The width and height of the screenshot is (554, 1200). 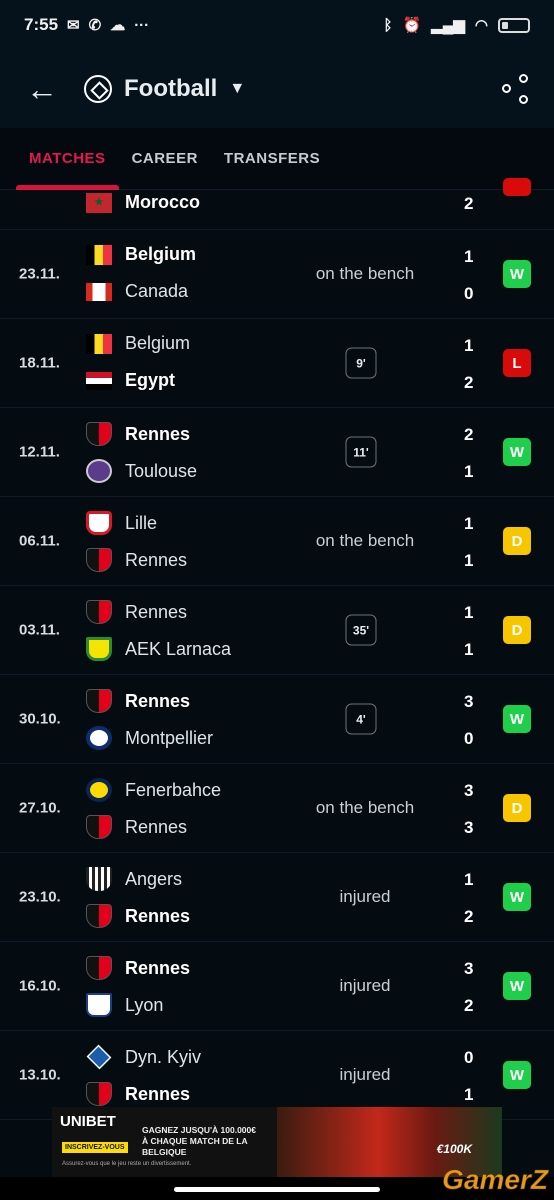 I want to click on ad-image-text: €100K, so click(x=454, y=1149).